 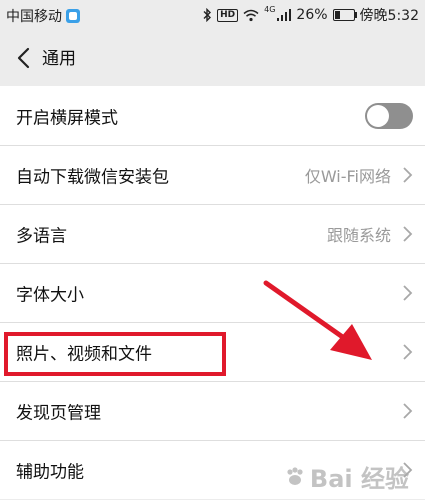 What do you see at coordinates (344, 15) in the screenshot?
I see `battery-icon` at bounding box center [344, 15].